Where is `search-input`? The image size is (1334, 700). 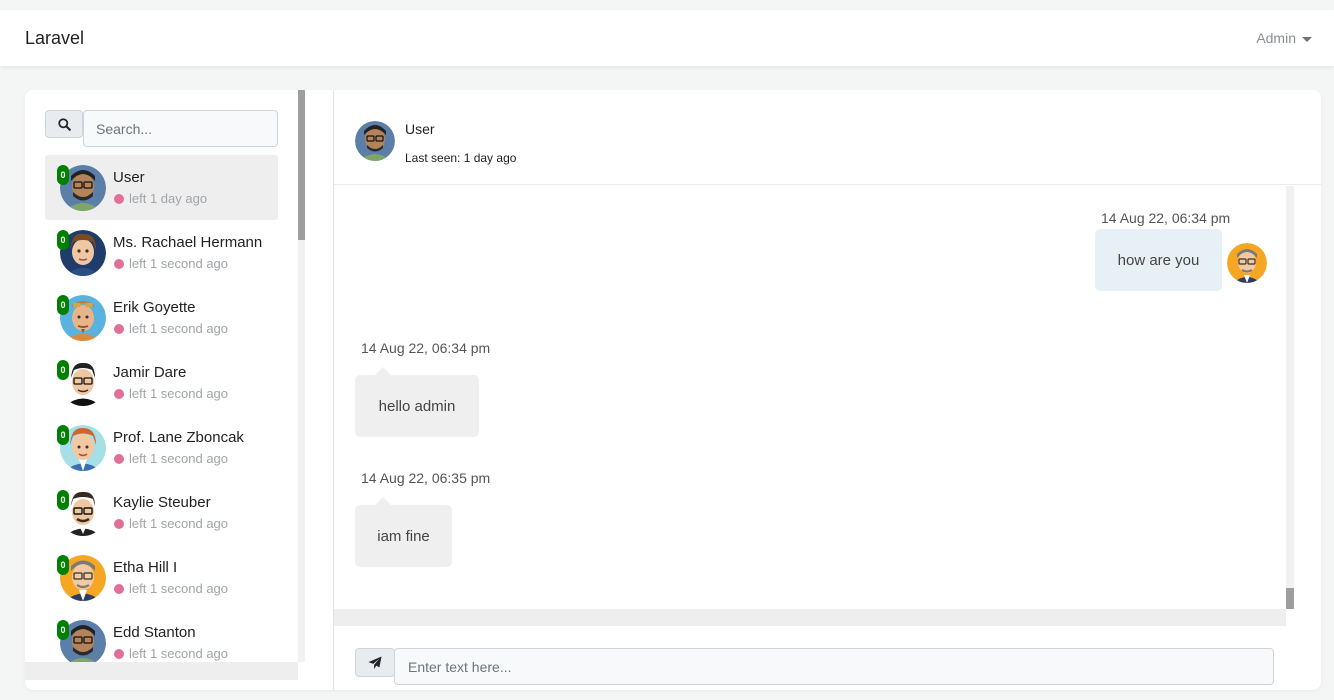
search-input is located at coordinates (180, 128).